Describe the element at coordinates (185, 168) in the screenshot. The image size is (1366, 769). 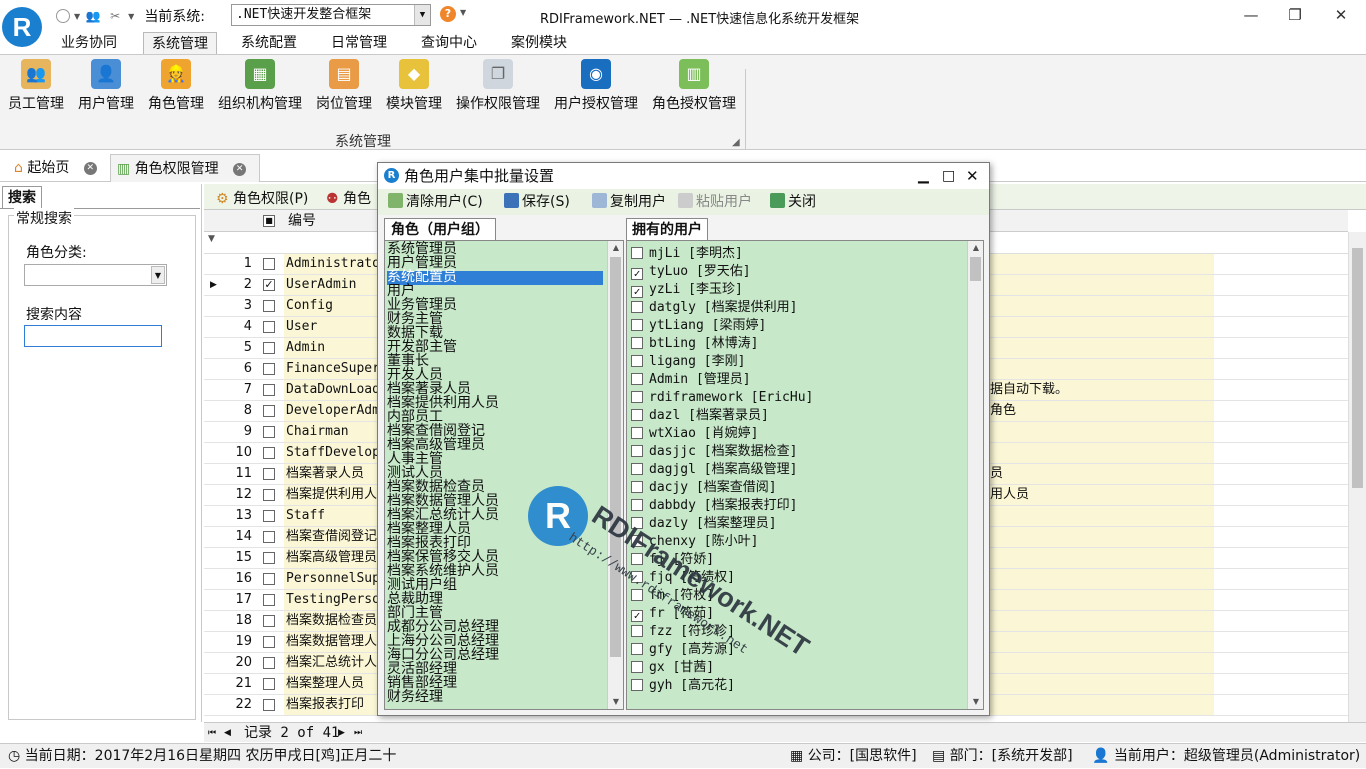
I see `doc-tab-role-permission: ▥ 角色权限管理 ✕` at that location.